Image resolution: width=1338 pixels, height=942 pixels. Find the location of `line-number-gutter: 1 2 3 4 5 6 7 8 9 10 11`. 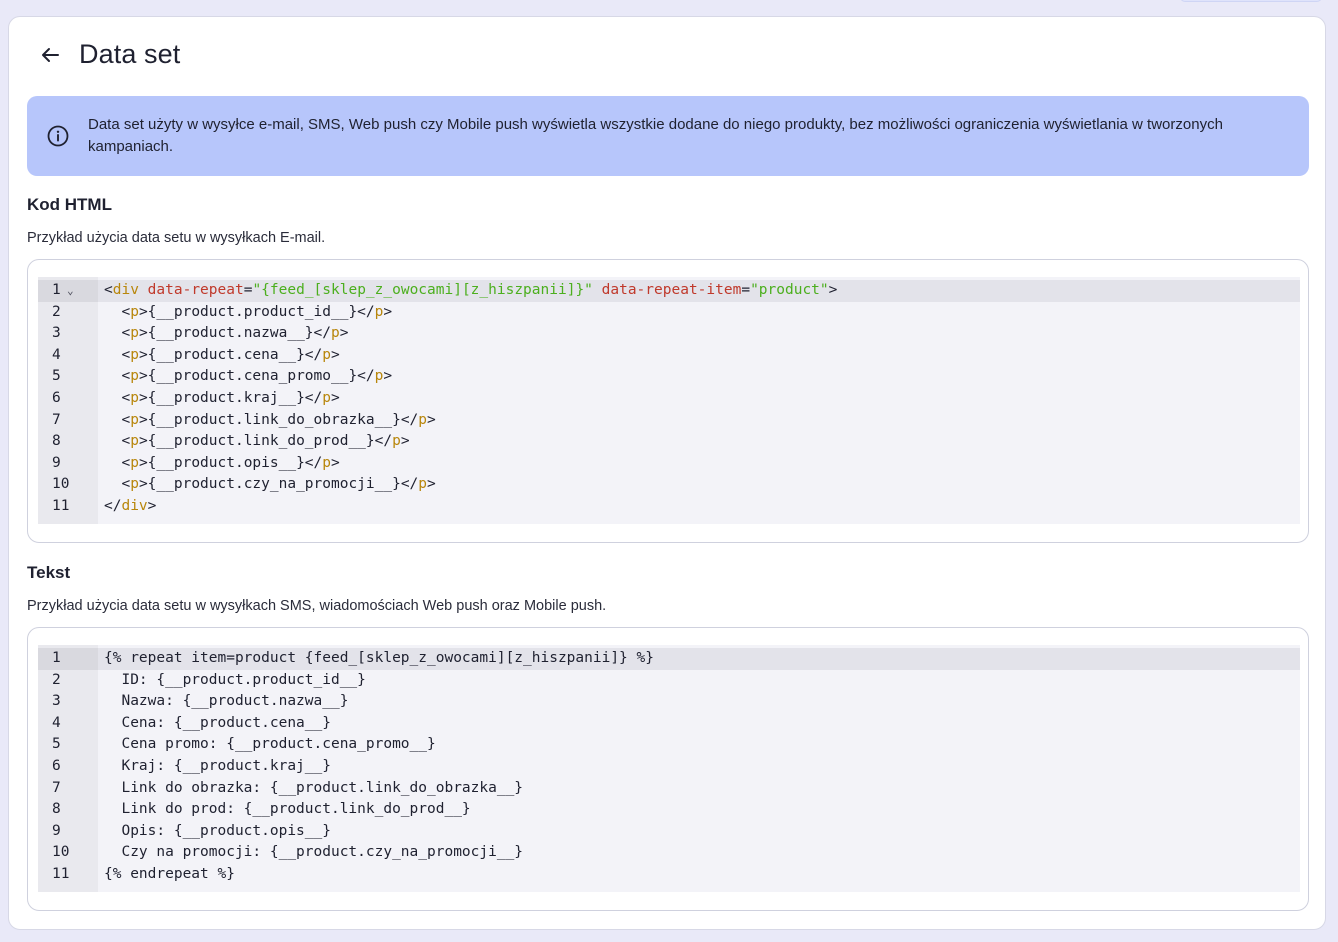

line-number-gutter: 1 2 3 4 5 6 7 8 9 10 11 is located at coordinates (68, 768).